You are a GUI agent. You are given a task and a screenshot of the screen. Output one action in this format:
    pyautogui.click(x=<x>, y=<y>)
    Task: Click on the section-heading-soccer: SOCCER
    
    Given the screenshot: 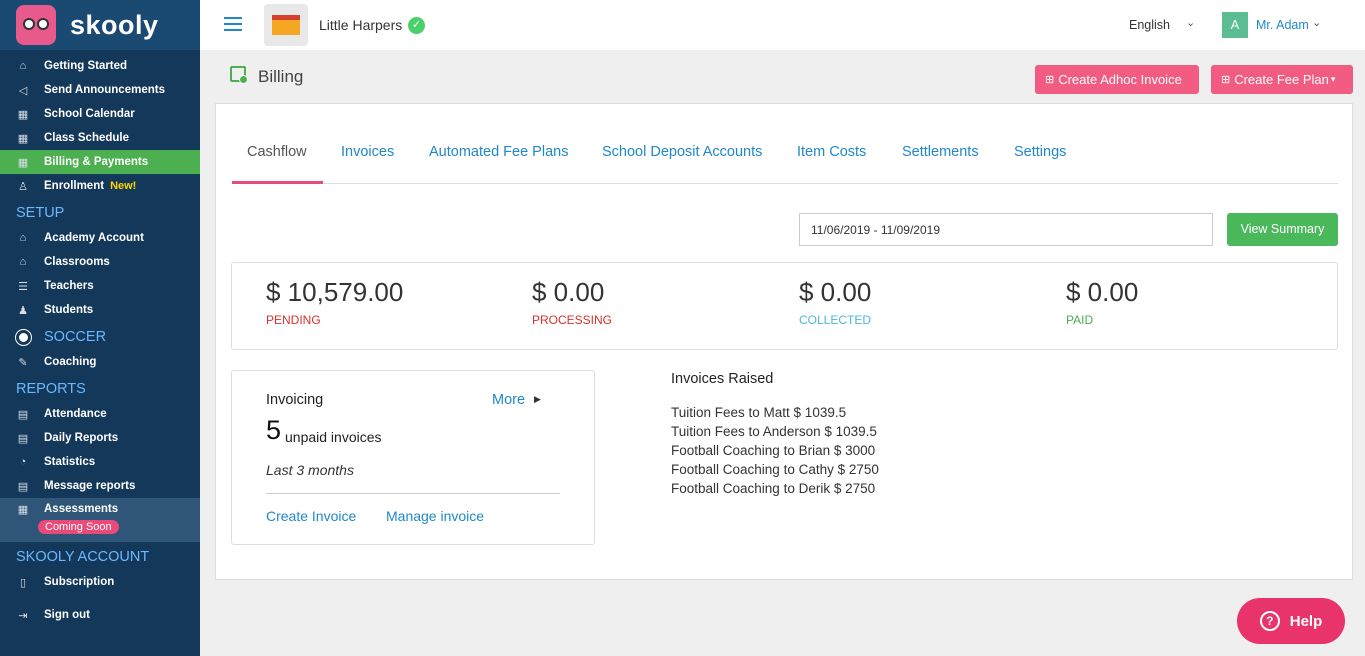 What is the action you would take?
    pyautogui.click(x=61, y=337)
    